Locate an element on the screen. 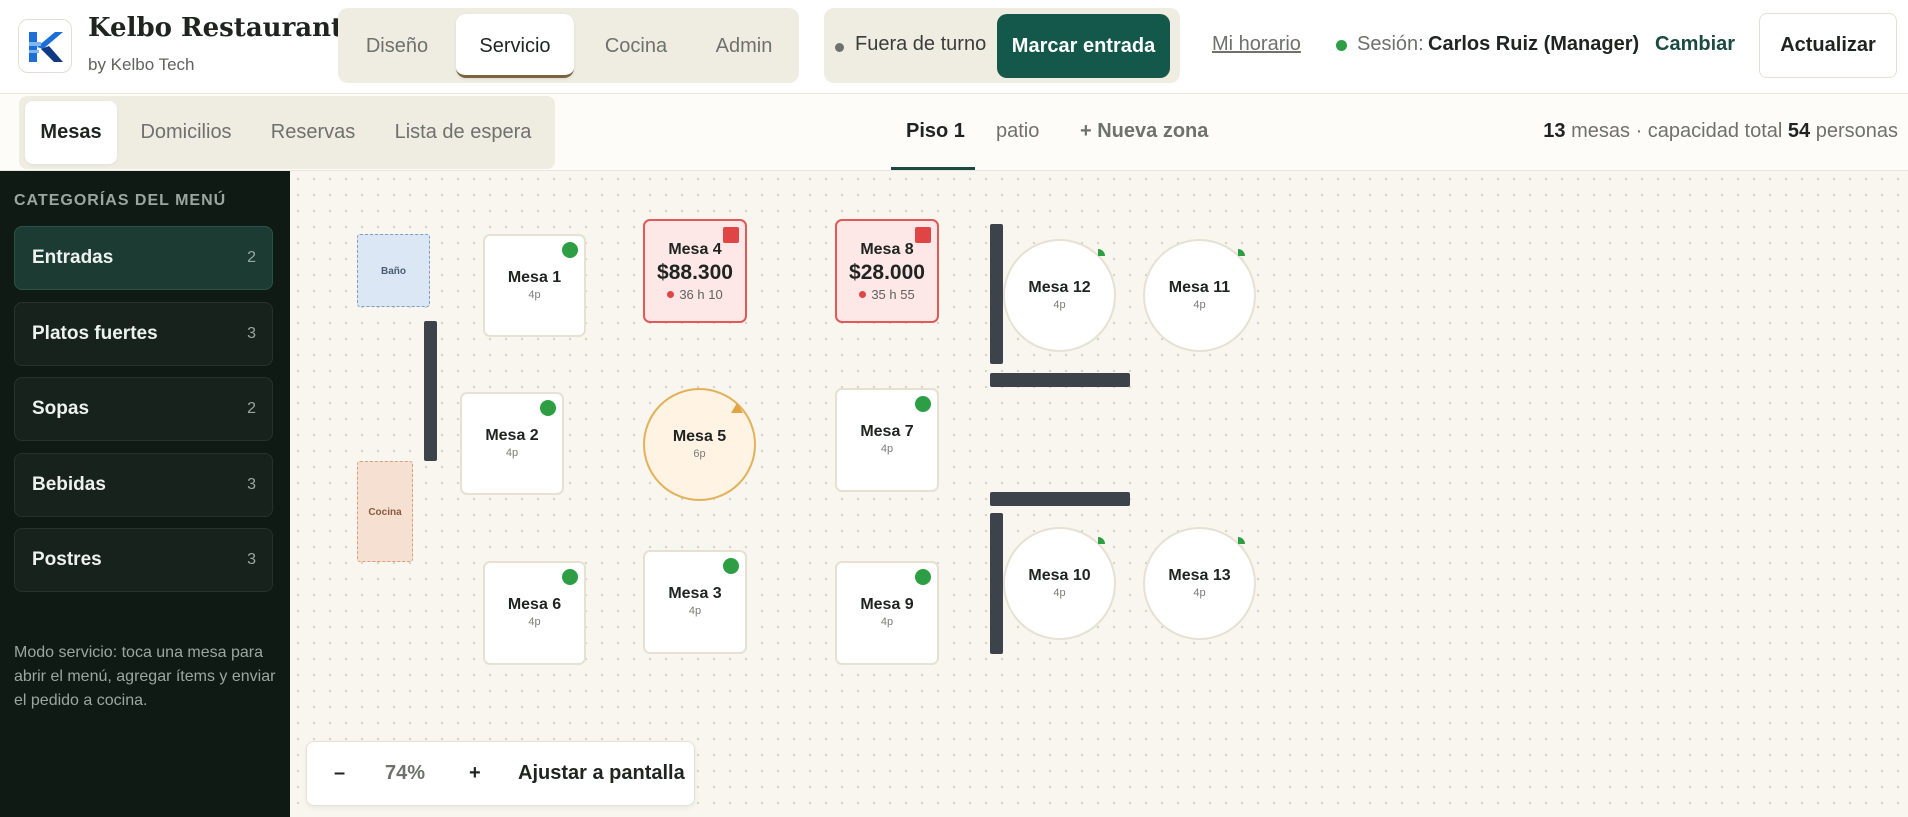 This screenshot has width=1908, height=817. kelbo-logo-icon is located at coordinates (46, 47).